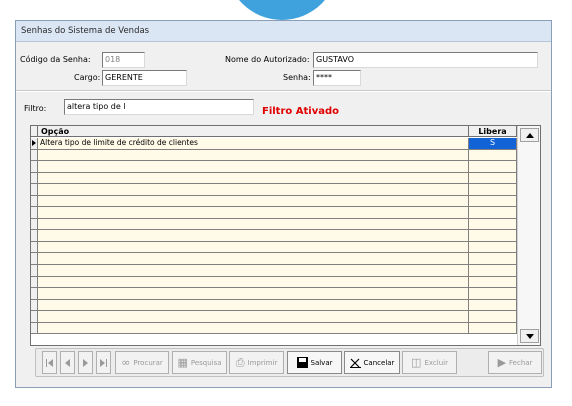  Describe the element at coordinates (379, 362) in the screenshot. I see `cancelar-label: Cancelar` at that location.